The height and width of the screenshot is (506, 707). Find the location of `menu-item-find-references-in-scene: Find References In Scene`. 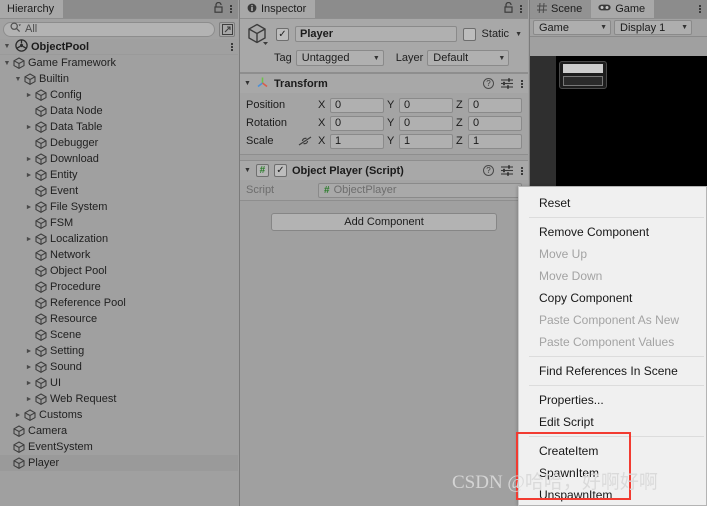

menu-item-find-references-in-scene: Find References In Scene is located at coordinates (612, 371).